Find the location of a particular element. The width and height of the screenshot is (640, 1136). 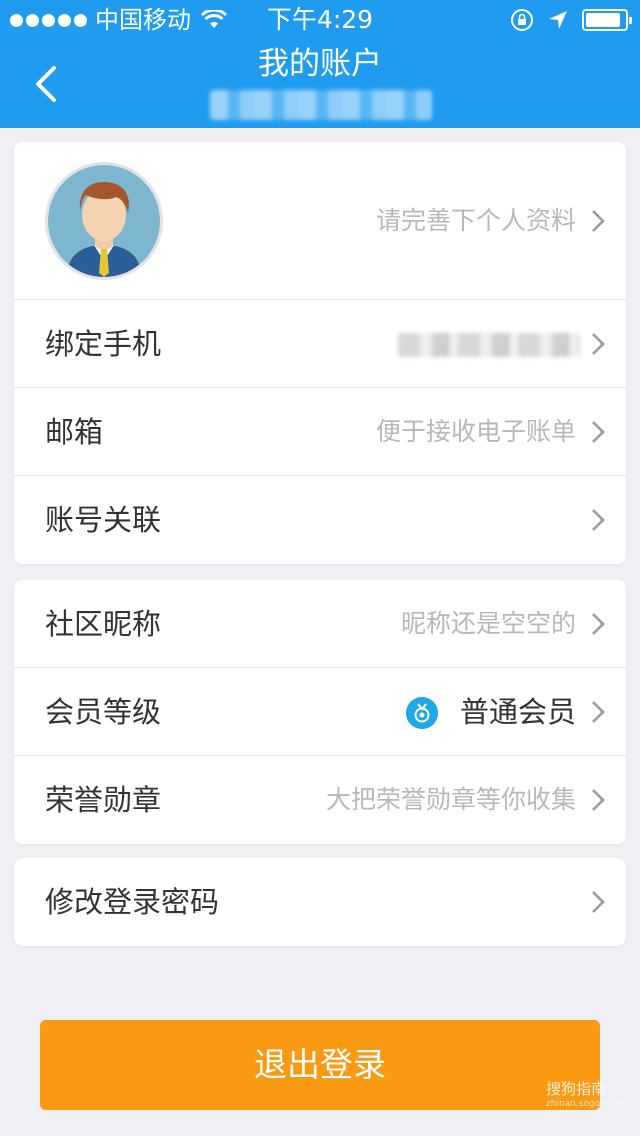

account-id-redacted is located at coordinates (321, 105).